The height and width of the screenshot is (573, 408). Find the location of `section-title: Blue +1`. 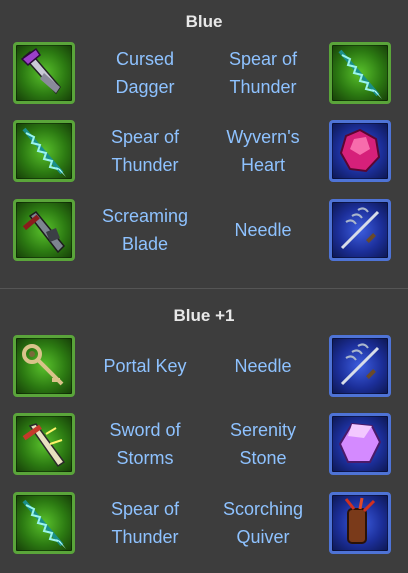

section-title: Blue +1 is located at coordinates (204, 315).